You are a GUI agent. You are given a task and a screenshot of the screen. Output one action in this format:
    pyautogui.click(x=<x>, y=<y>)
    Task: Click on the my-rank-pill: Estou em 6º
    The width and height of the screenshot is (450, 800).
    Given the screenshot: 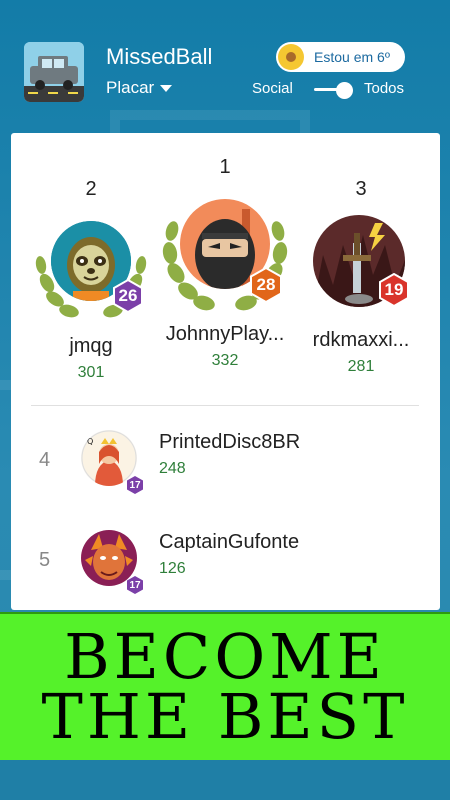 What is the action you would take?
    pyautogui.click(x=340, y=57)
    